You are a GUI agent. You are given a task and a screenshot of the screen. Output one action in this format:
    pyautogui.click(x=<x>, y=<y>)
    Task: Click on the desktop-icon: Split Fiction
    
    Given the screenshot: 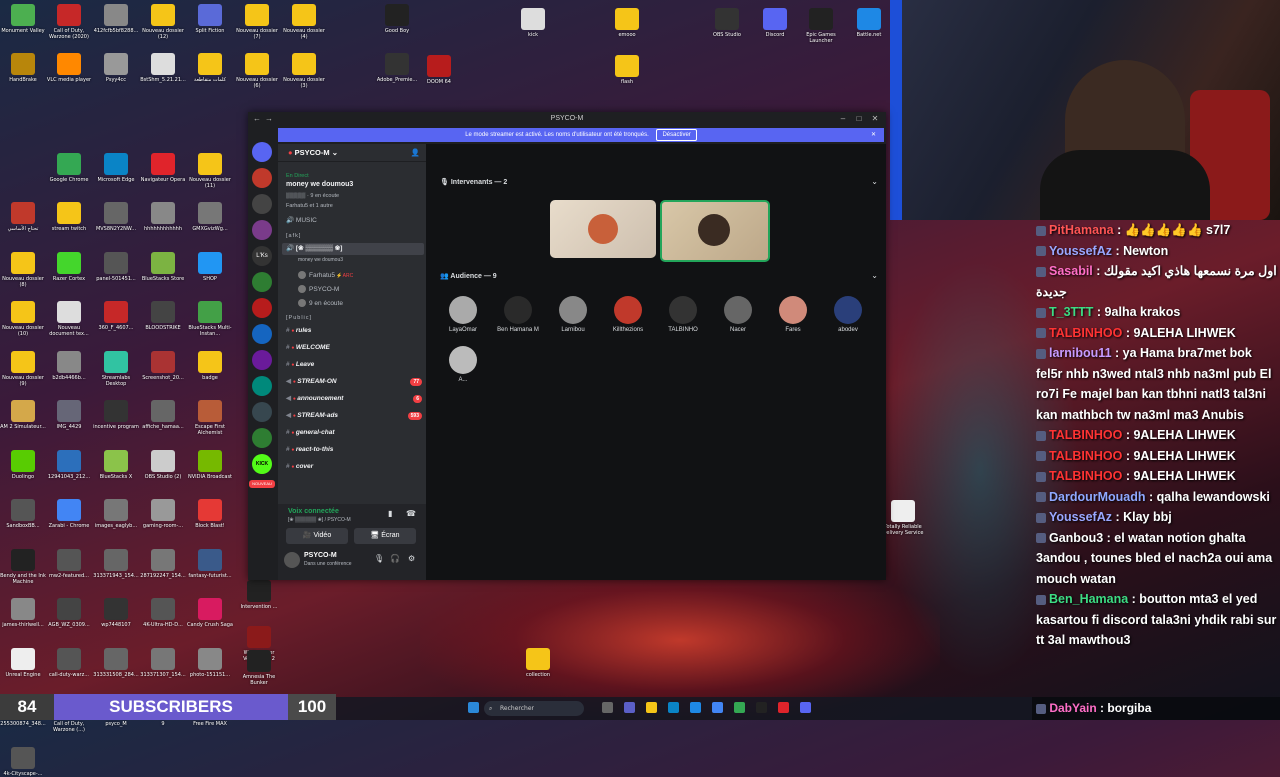 What is the action you would take?
    pyautogui.click(x=210, y=19)
    